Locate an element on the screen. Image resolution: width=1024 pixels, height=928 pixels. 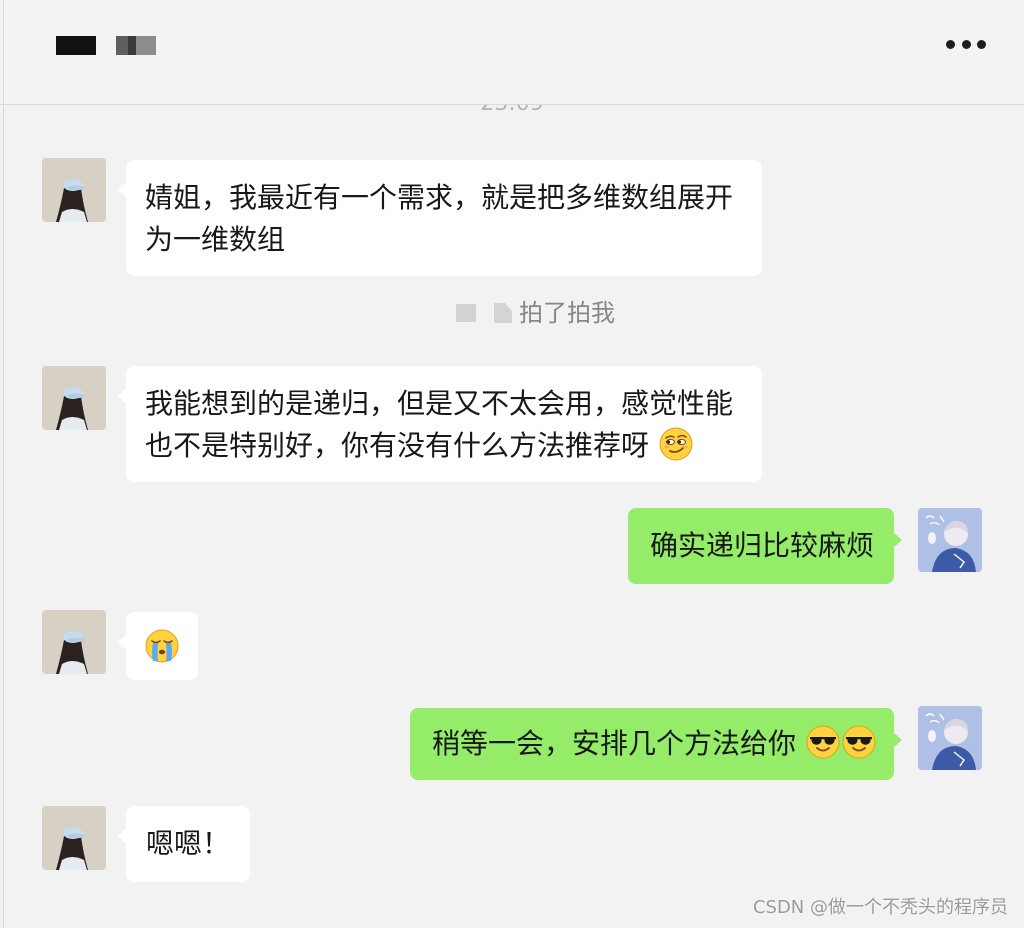
incoming-emoji-bubble is located at coordinates (158, 646).